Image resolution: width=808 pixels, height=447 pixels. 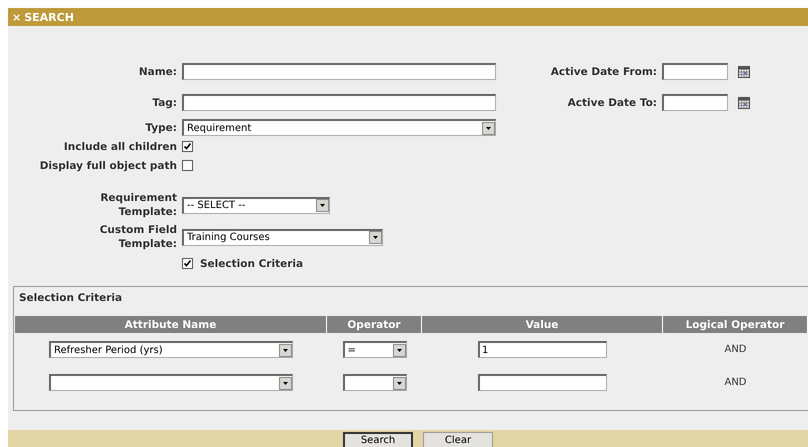 I want to click on column-header: Operator, so click(x=374, y=324).